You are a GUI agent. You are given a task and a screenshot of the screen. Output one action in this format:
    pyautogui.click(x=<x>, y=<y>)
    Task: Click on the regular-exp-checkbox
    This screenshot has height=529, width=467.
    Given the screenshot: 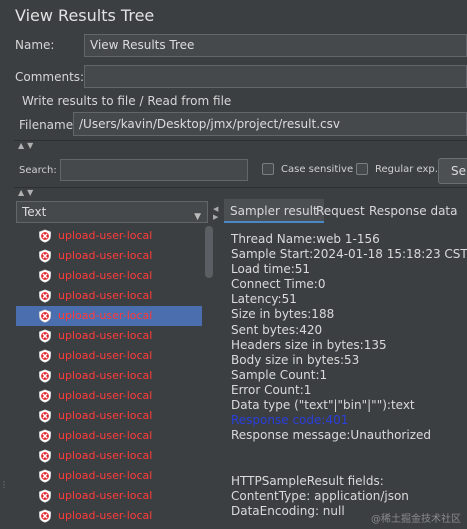 What is the action you would take?
    pyautogui.click(x=362, y=169)
    